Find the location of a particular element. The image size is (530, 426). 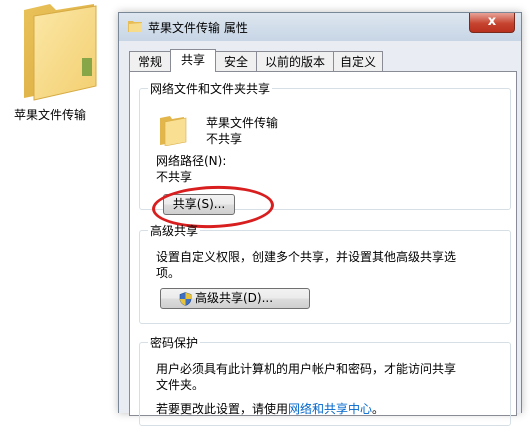

advanced-sharing-title: 高级共享 is located at coordinates (174, 231).